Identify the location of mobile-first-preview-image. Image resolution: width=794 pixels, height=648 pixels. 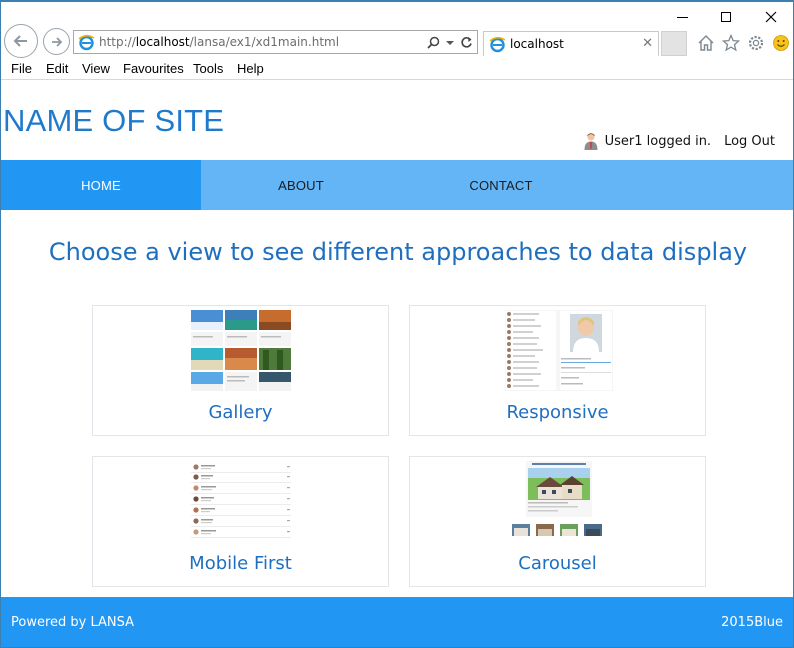
(241, 501).